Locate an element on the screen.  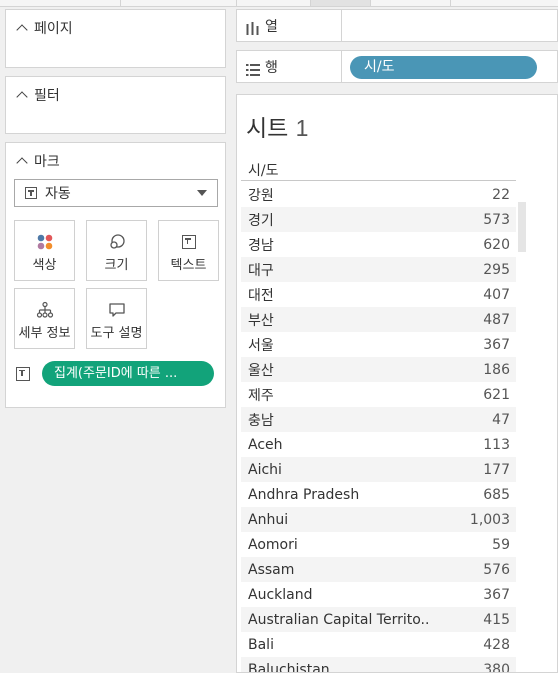
pages-card: 페이지 is located at coordinates (115, 38).